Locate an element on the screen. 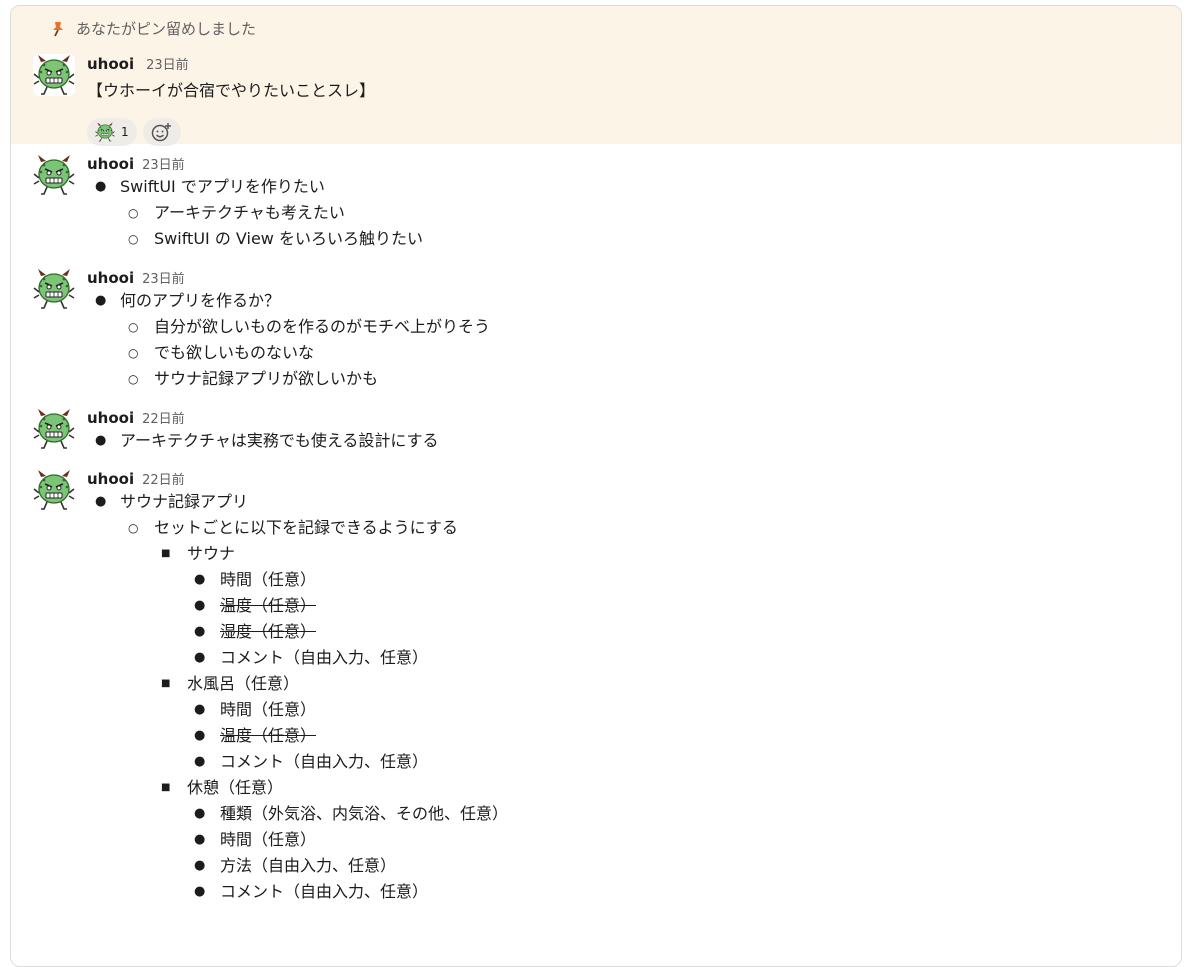  item-text: 方法（自由入力、任意） is located at coordinates (308, 865).